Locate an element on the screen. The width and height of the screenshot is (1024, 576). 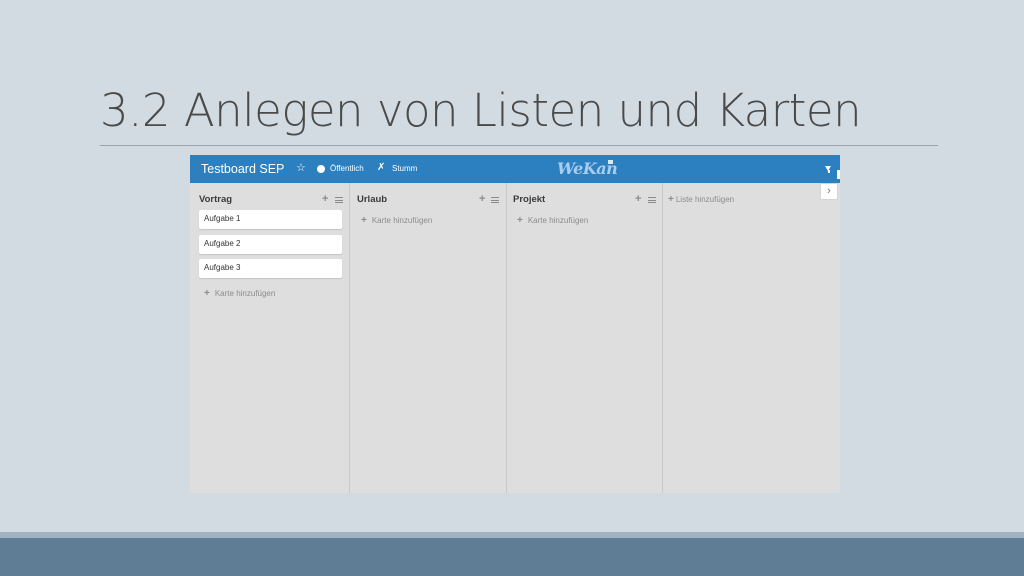
list-title: Projekt is located at coordinates (529, 199).